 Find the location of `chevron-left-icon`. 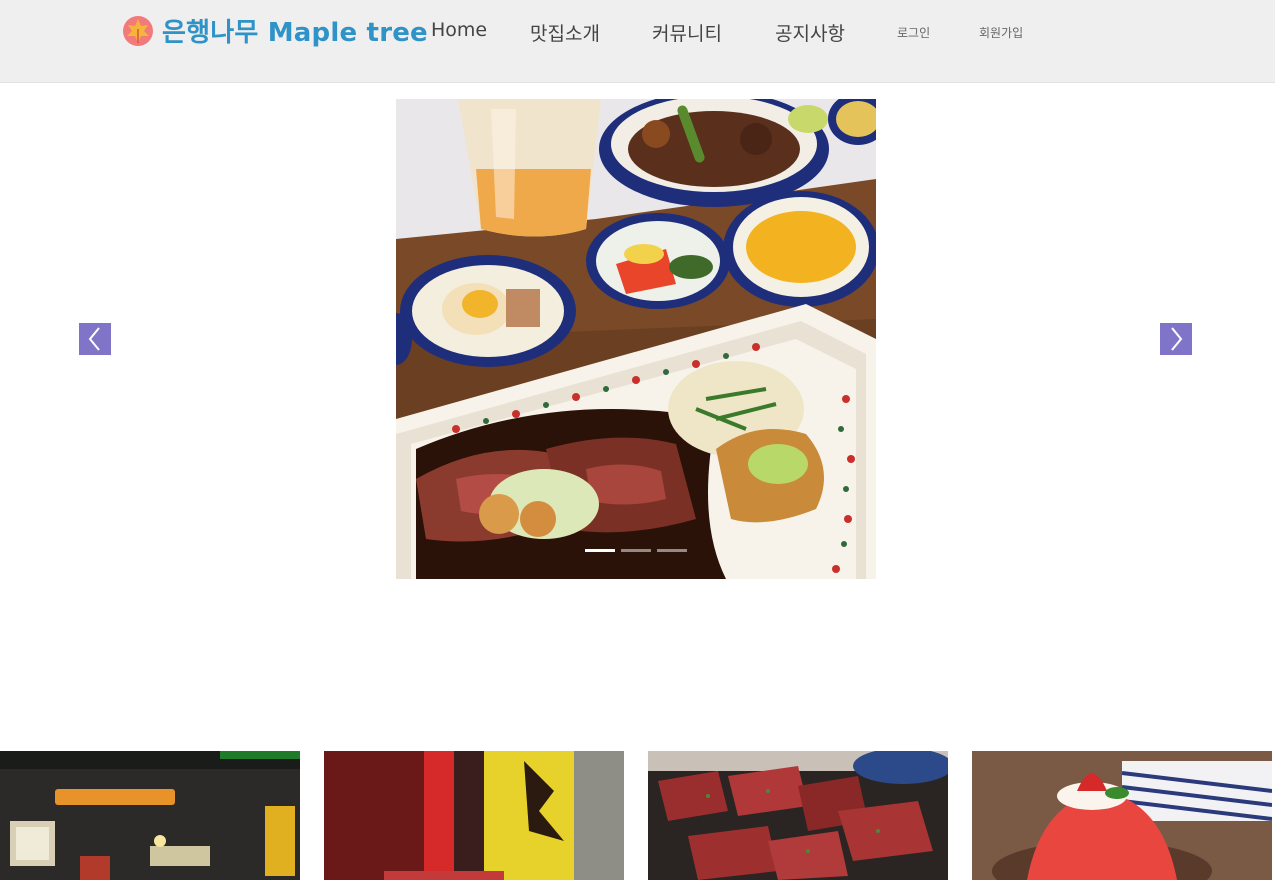

chevron-left-icon is located at coordinates (94, 339).